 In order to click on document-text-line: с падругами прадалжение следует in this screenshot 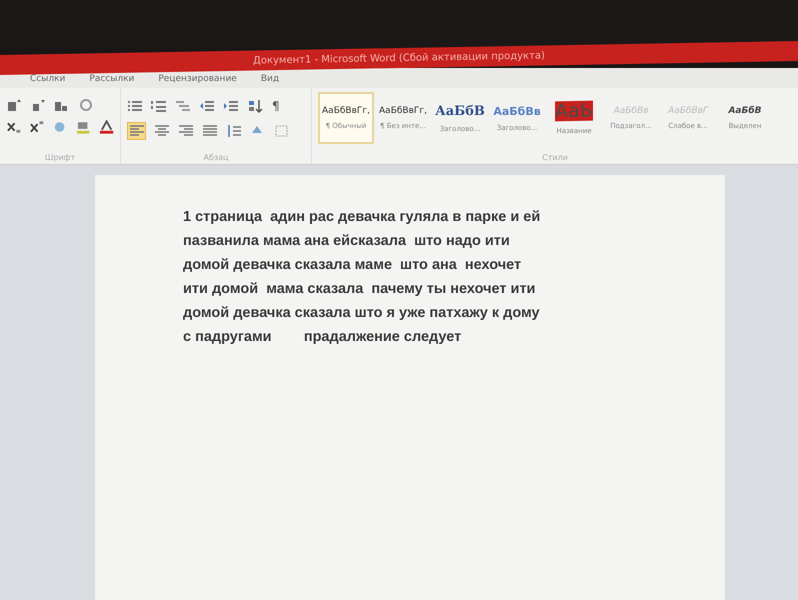, I will do `click(322, 337)`.